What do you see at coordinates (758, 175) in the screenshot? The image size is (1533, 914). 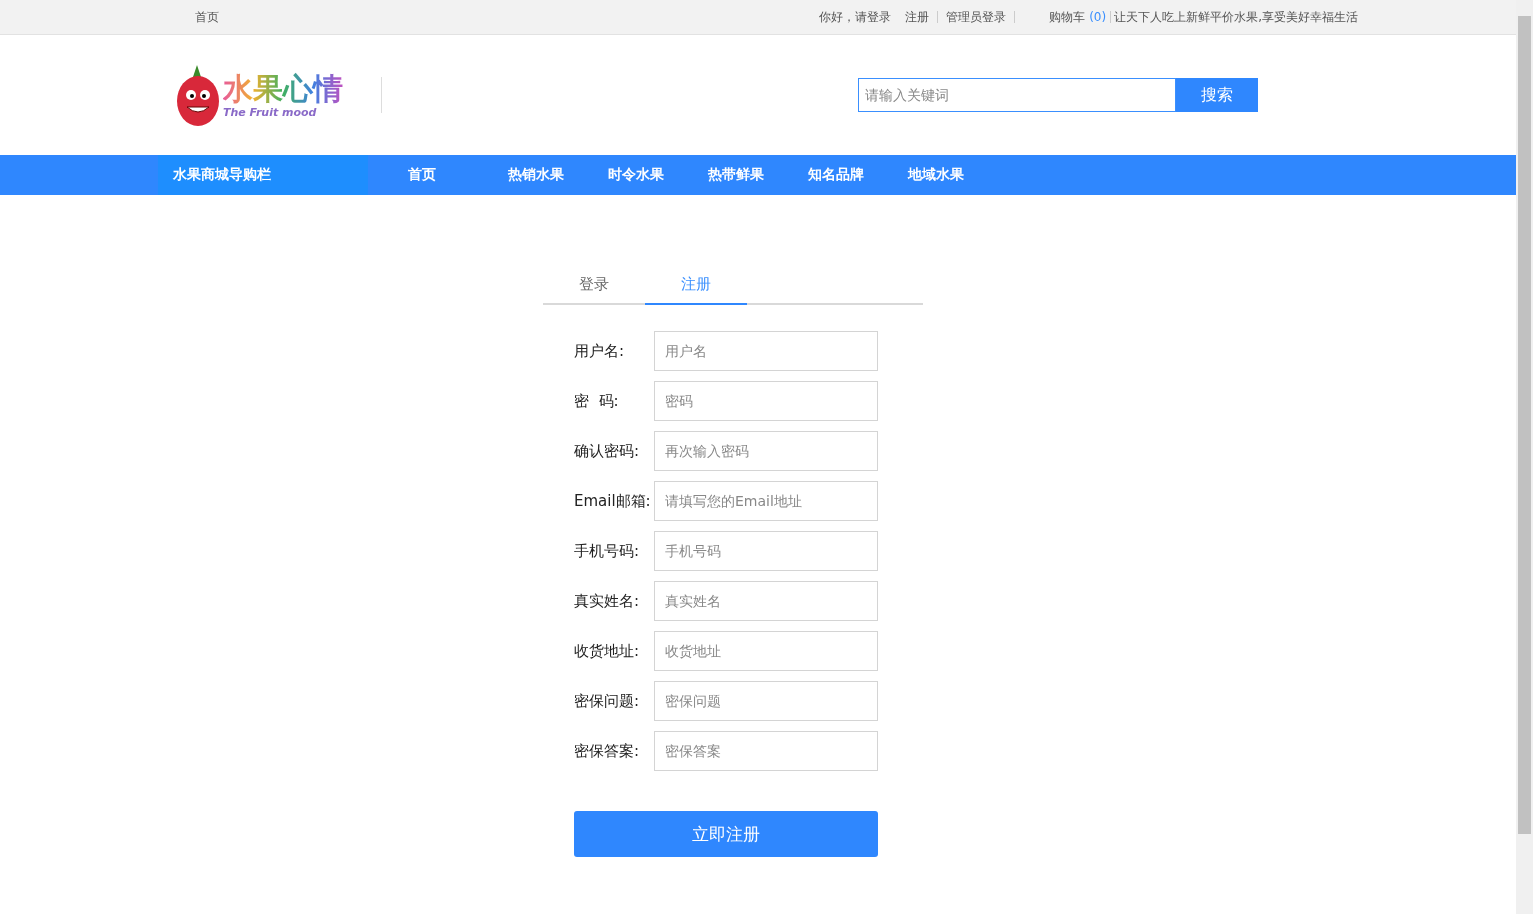 I see `nav-link: 热带鲜果` at bounding box center [758, 175].